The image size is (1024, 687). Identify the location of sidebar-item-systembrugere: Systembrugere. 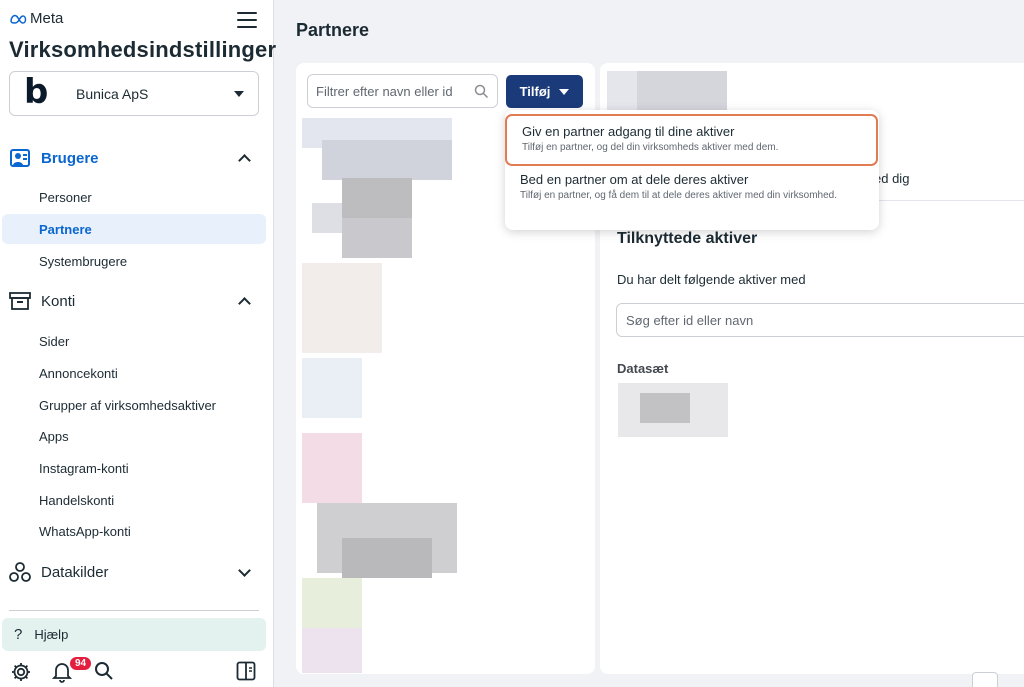
(134, 261).